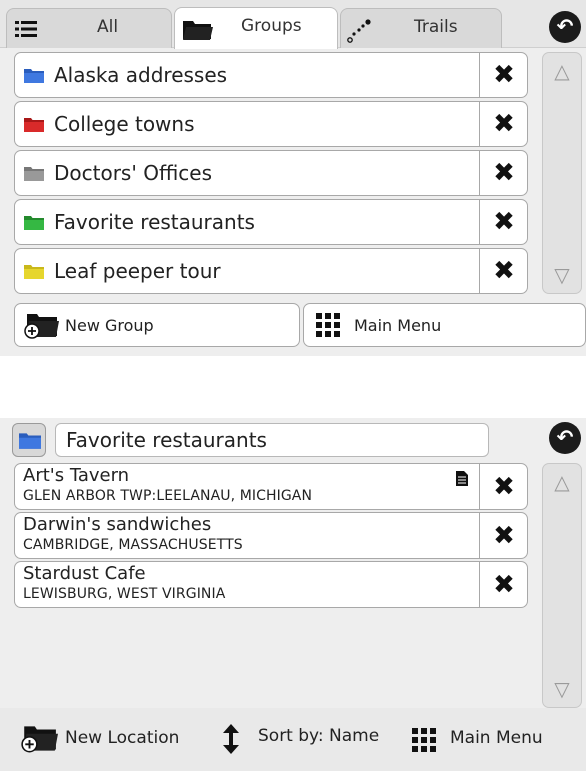 The width and height of the screenshot is (586, 771). I want to click on tab-all-label: All, so click(108, 27).